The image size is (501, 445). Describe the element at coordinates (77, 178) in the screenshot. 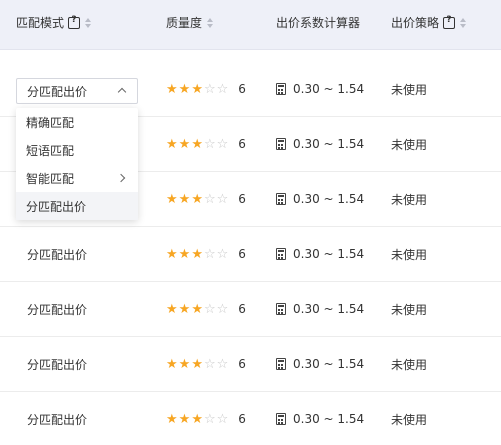

I see `dropdown-option-smart: 智能匹配` at that location.